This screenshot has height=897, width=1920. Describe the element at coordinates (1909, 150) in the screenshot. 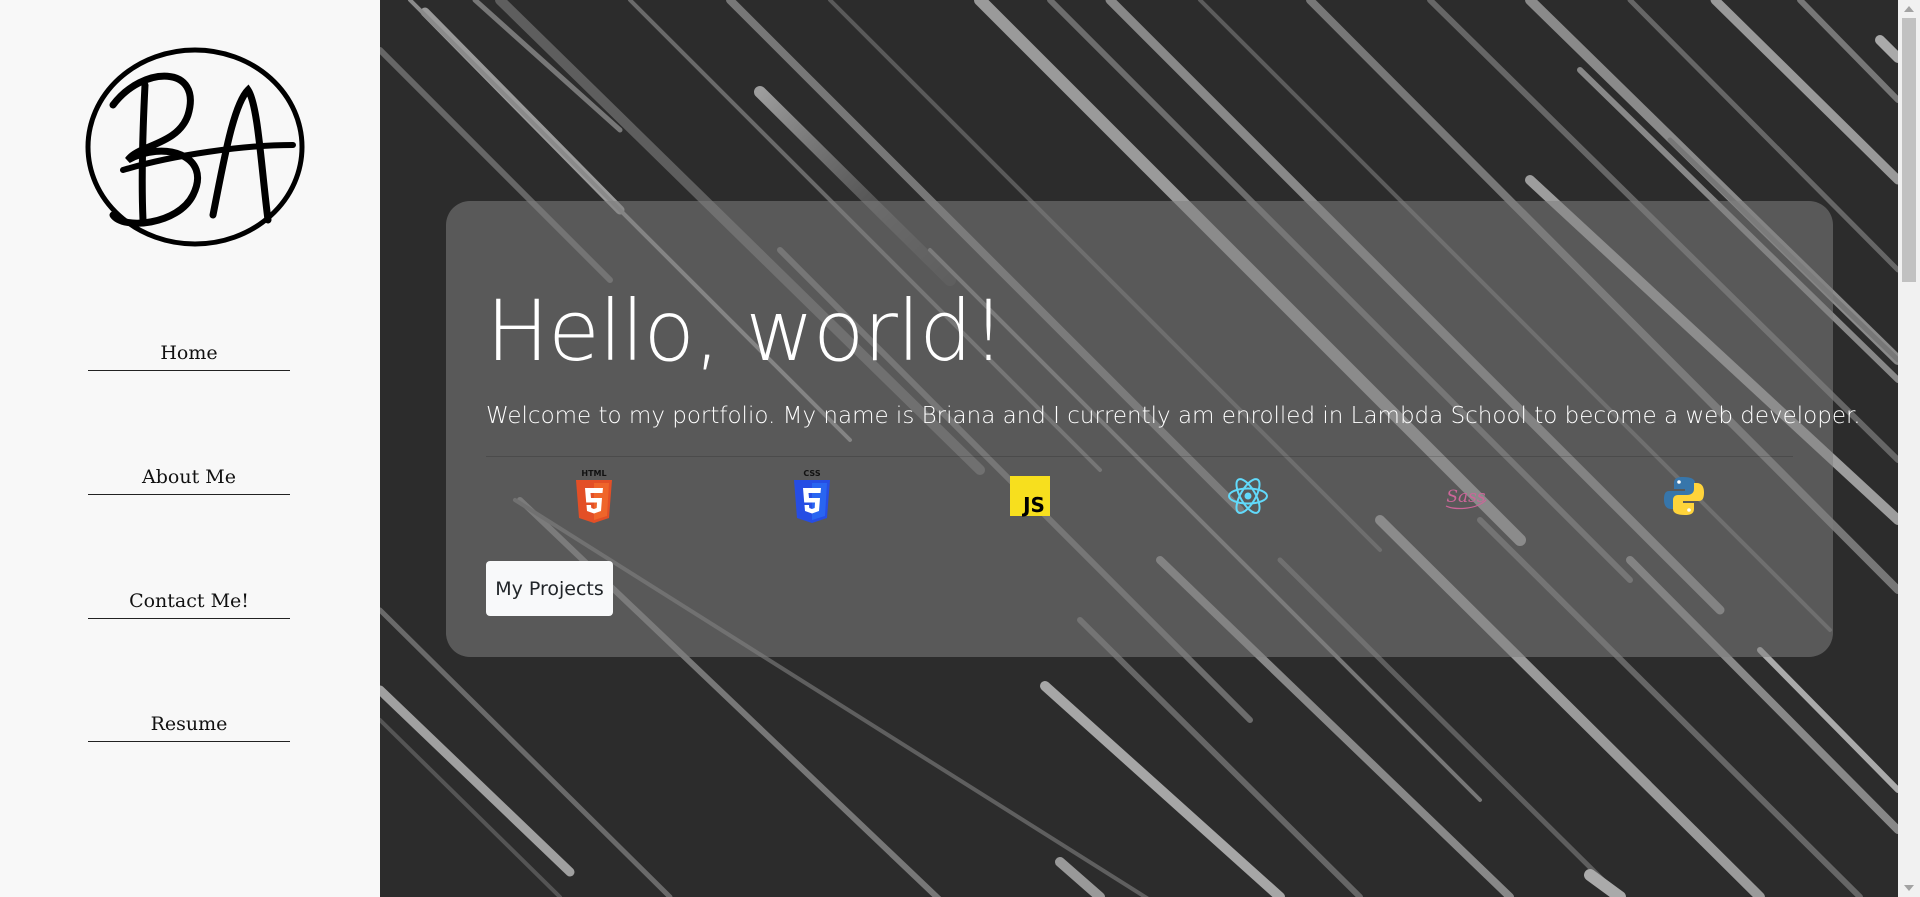

I see `scrollbar-thumb` at that location.